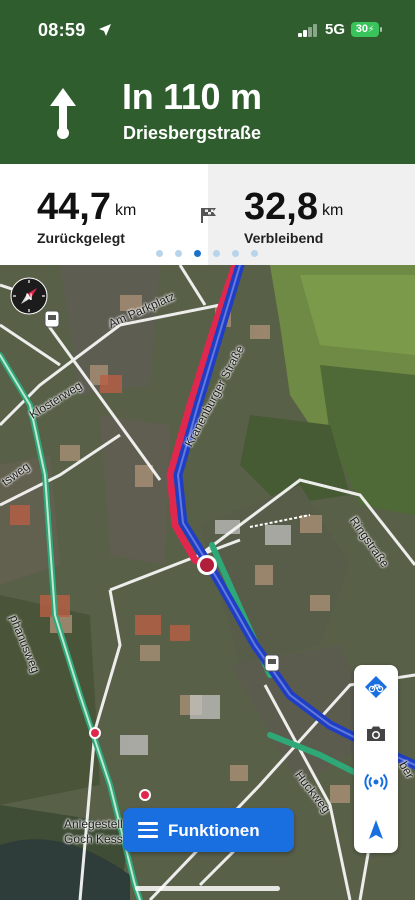  I want to click on instruction-street: Driesbergstraße, so click(192, 133).